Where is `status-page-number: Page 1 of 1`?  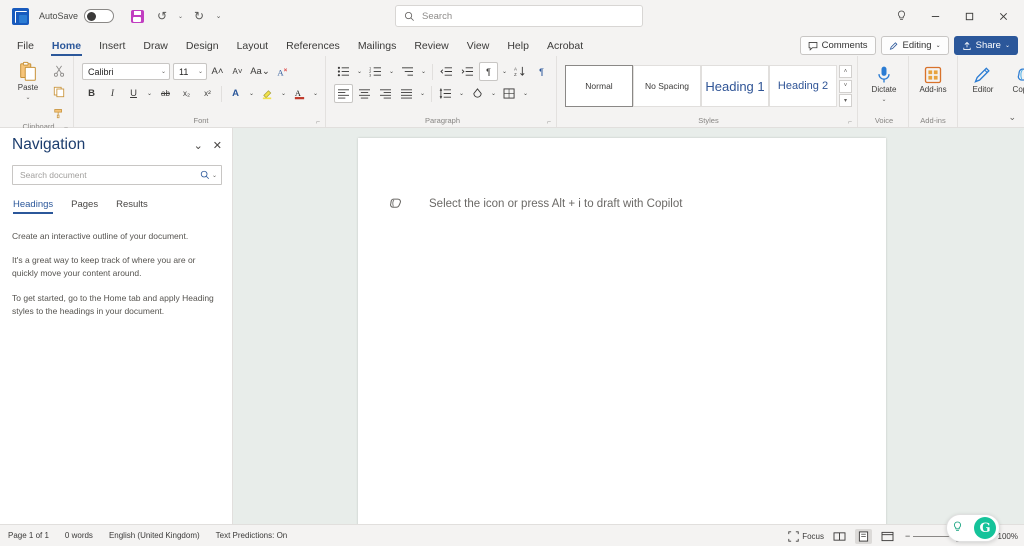 status-page-number: Page 1 of 1 is located at coordinates (28, 535).